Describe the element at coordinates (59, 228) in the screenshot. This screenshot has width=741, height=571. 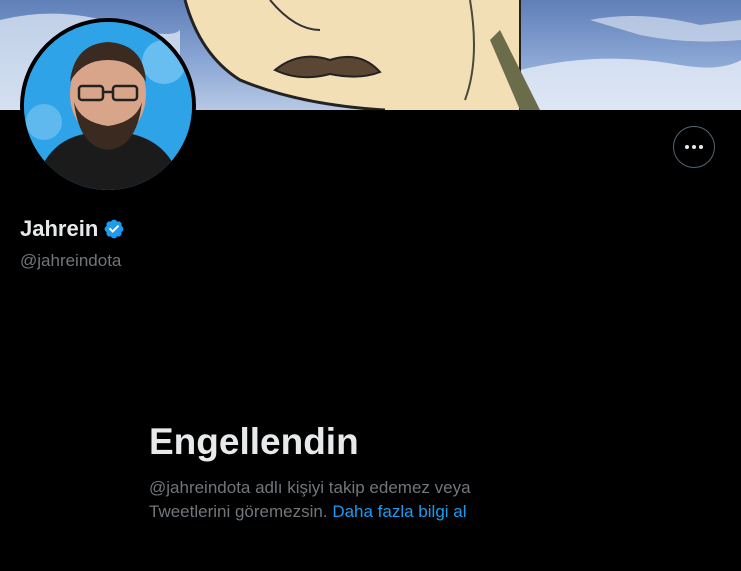
I see `profile-name: Jahrein` at that location.